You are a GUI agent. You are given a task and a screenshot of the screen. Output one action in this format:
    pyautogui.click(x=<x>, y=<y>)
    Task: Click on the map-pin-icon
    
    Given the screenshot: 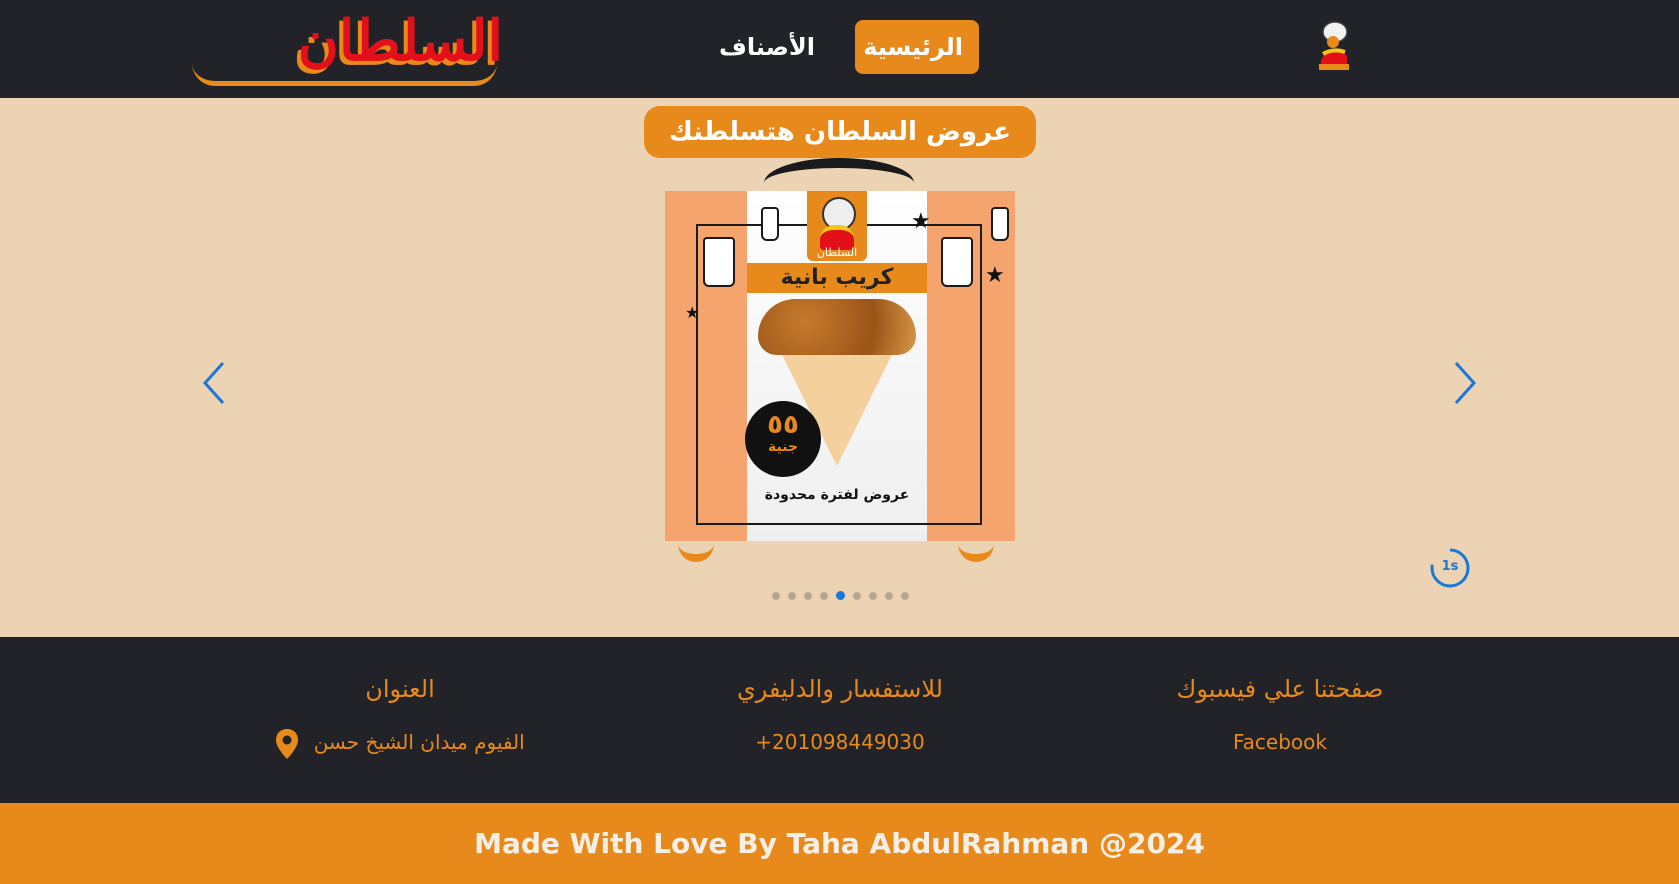 What is the action you would take?
    pyautogui.click(x=287, y=744)
    